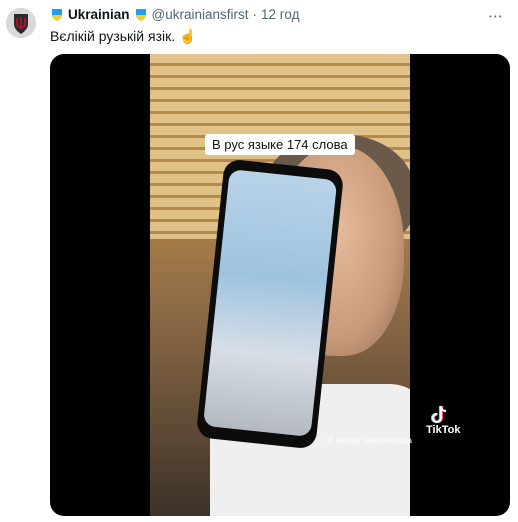 Image resolution: width=518 pixels, height=522 pixels. Describe the element at coordinates (270, 303) in the screenshot. I see `phone-screen` at that location.